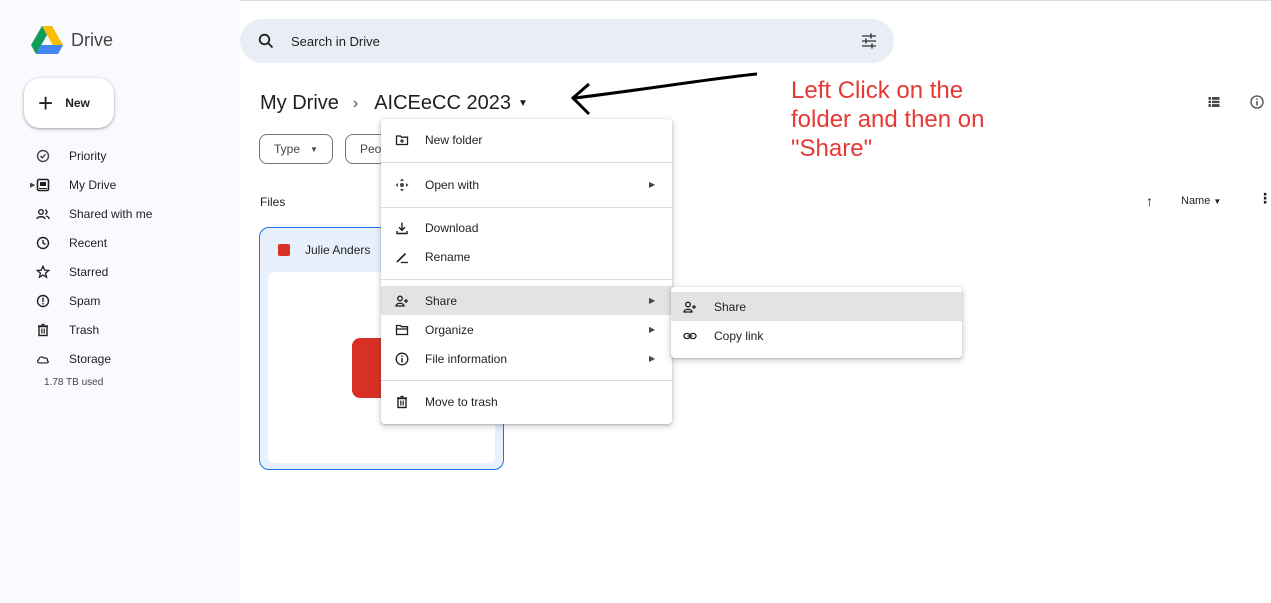 The height and width of the screenshot is (603, 1271). I want to click on share-submenu: Share Copy link, so click(816, 322).